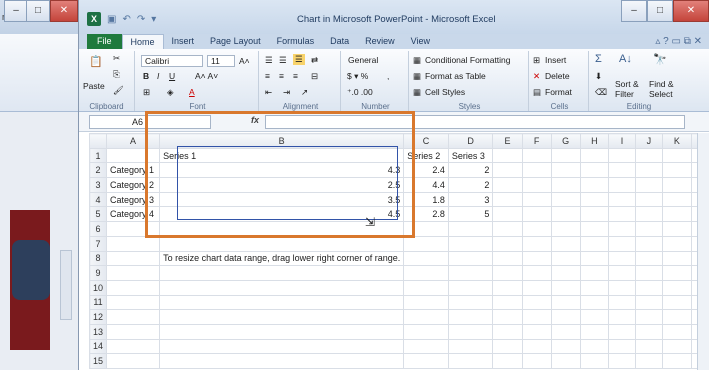  I want to click on align-center-icon: ≡, so click(281, 76).